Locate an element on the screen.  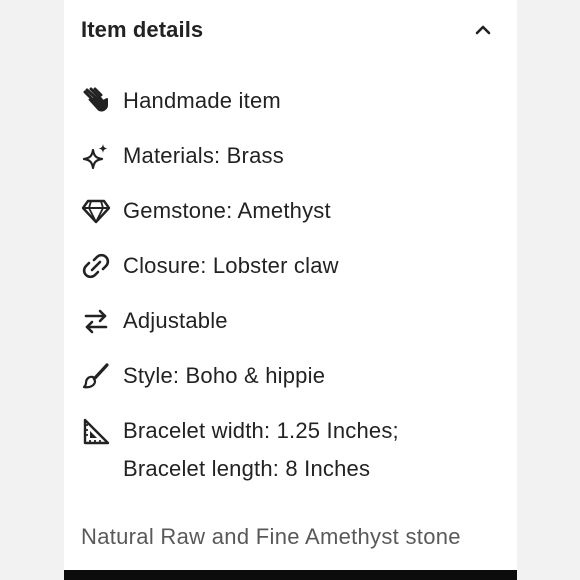
sparkle-icon is located at coordinates (96, 156).